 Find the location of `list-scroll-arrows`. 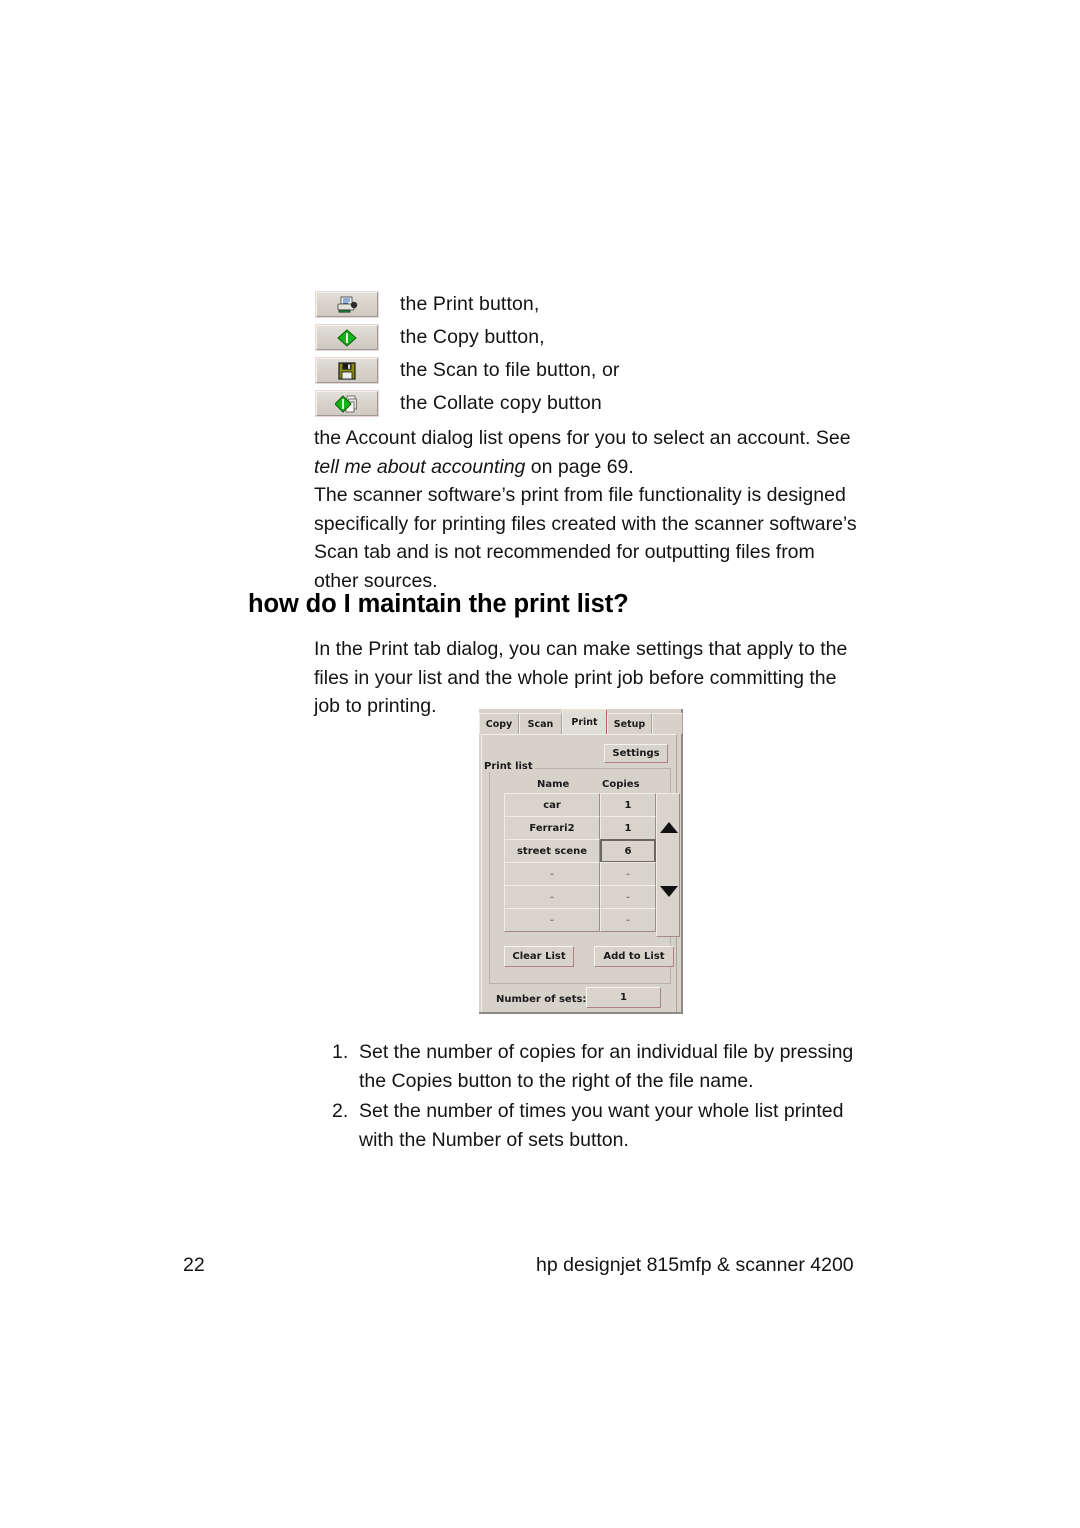

list-scroll-arrows is located at coordinates (668, 865).